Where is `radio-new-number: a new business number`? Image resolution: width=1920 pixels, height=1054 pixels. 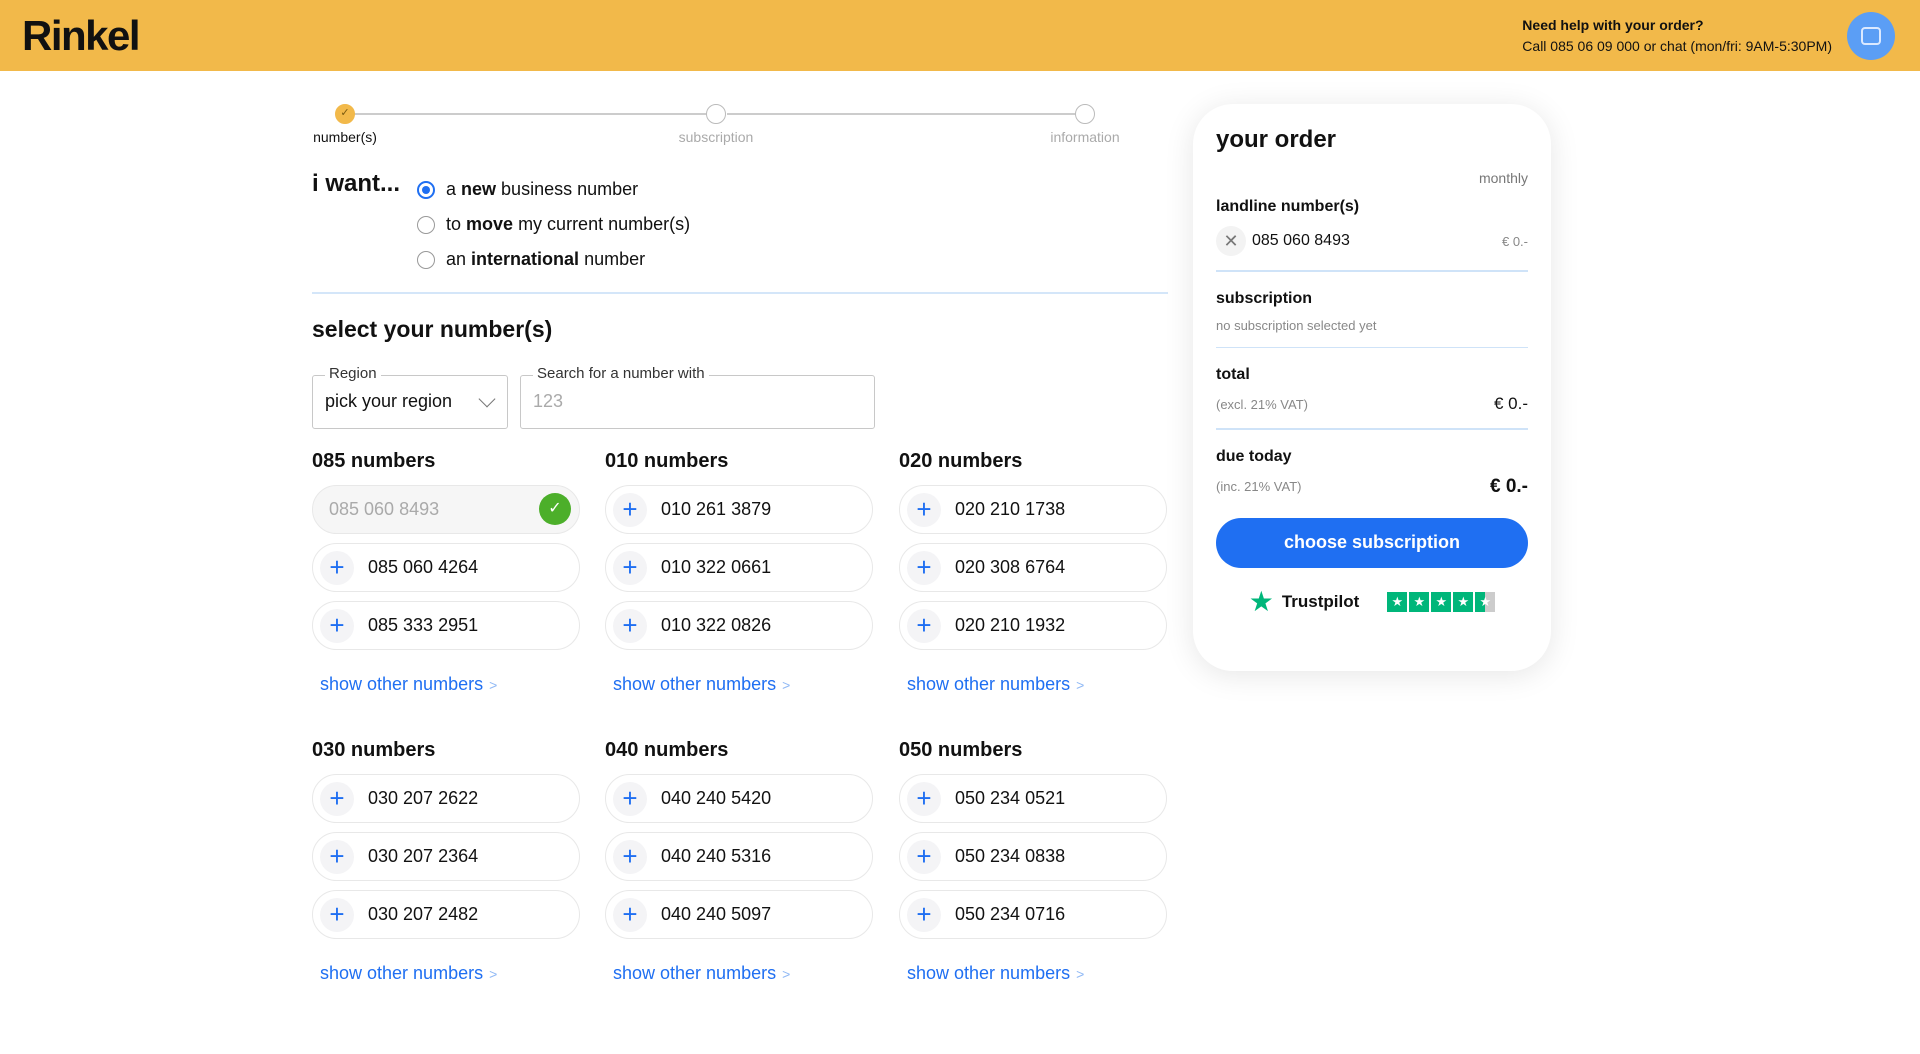
radio-new-number: a new business number is located at coordinates (553, 189).